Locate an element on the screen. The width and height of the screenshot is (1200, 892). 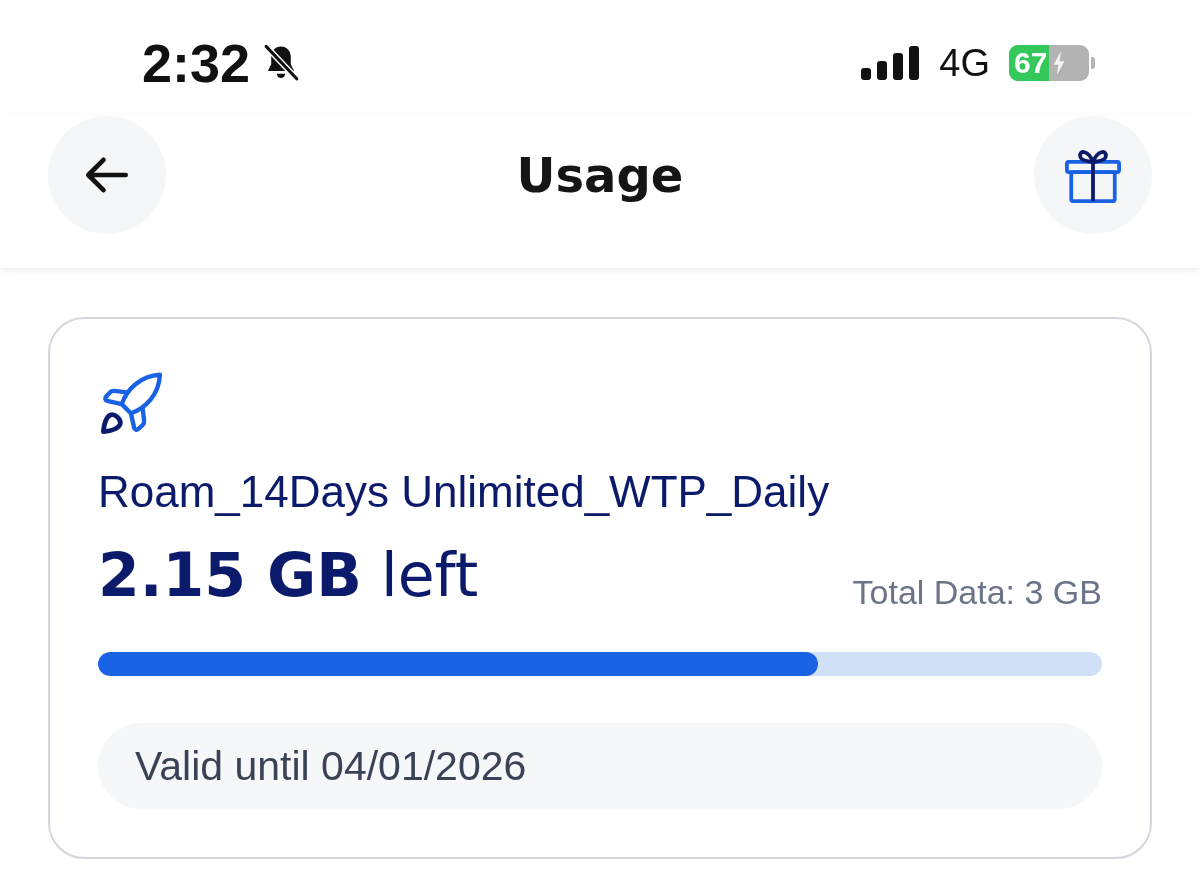
total-data: Total Data: 3 GB is located at coordinates (977, 592).